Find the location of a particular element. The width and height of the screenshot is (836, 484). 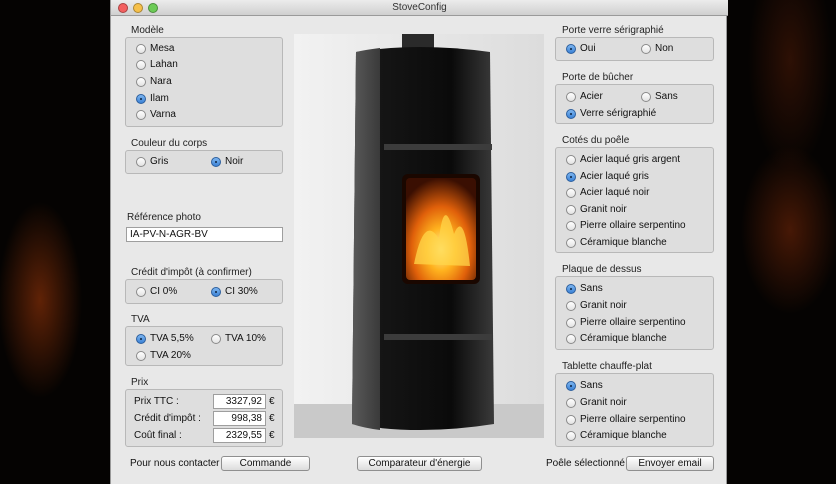

radio-cotes-1: Acier laqué gris is located at coordinates (607, 176).